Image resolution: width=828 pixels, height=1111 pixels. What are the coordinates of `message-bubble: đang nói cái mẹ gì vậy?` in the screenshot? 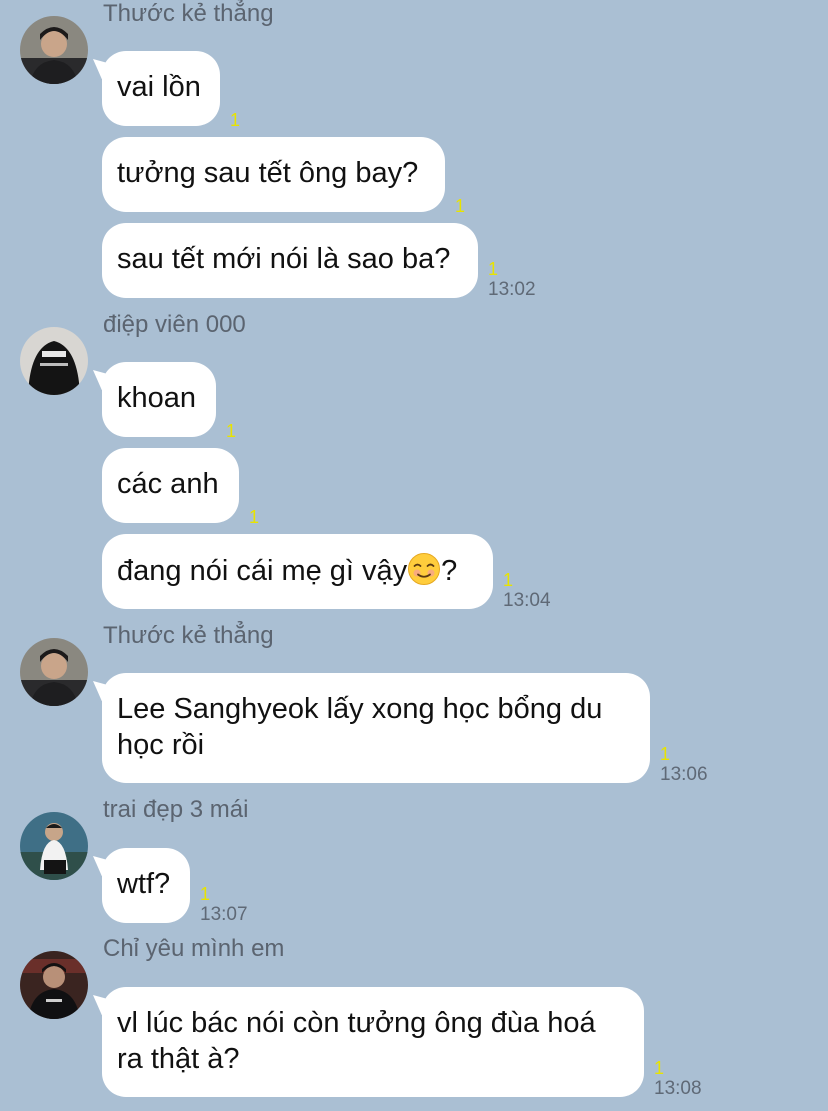 It's located at (297, 571).